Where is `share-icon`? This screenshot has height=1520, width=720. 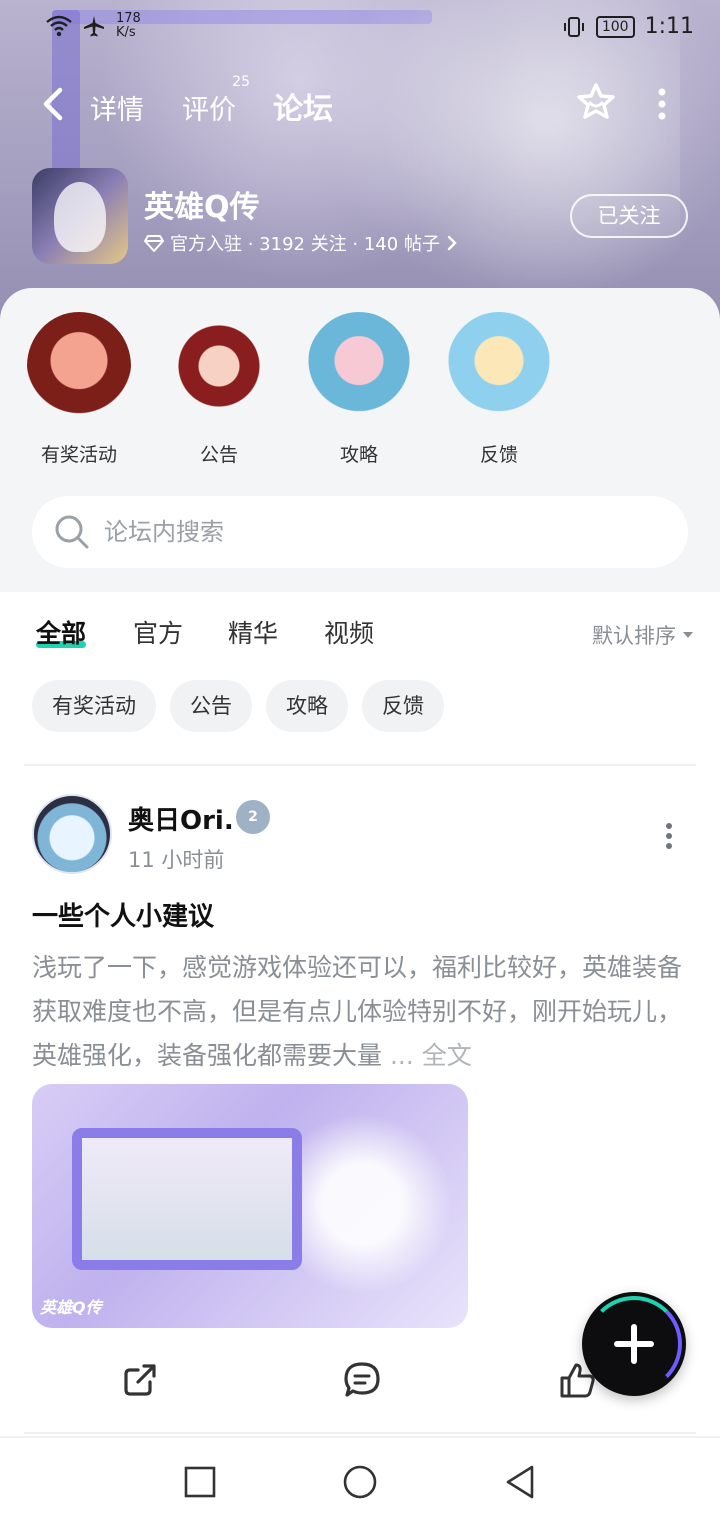 share-icon is located at coordinates (140, 1380).